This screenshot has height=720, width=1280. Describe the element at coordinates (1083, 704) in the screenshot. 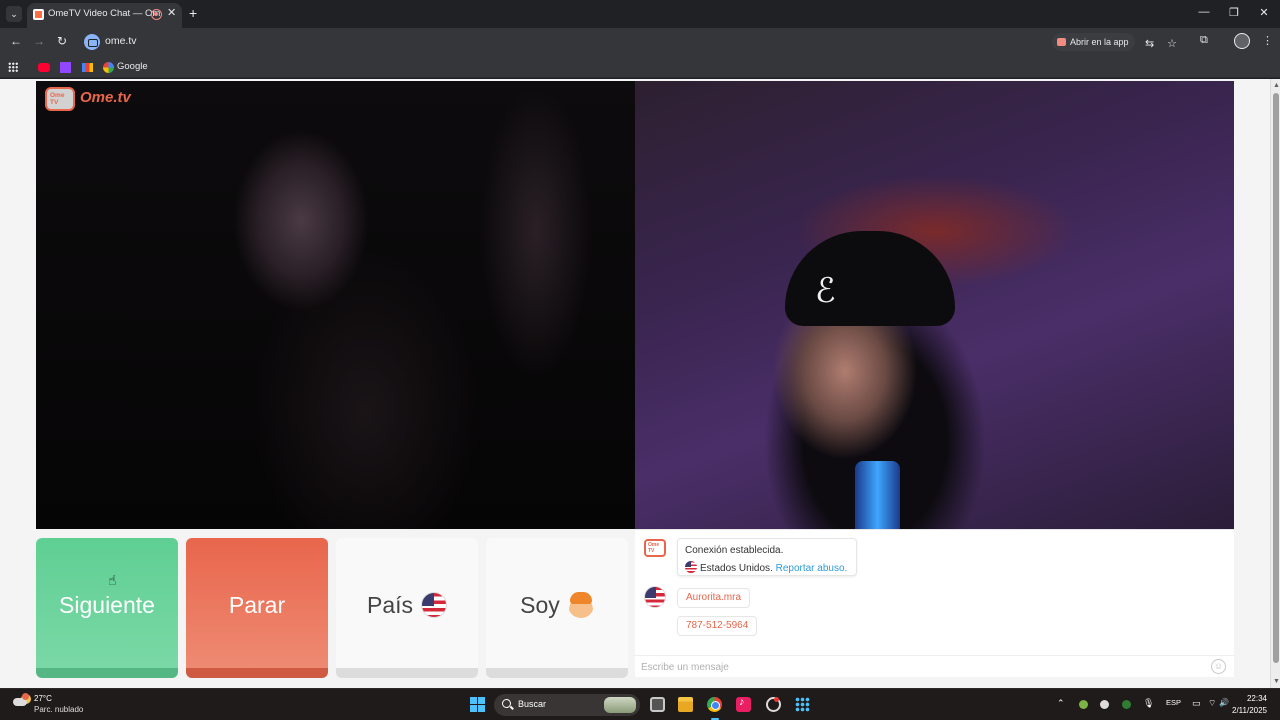

I see `tray-app-icon` at that location.